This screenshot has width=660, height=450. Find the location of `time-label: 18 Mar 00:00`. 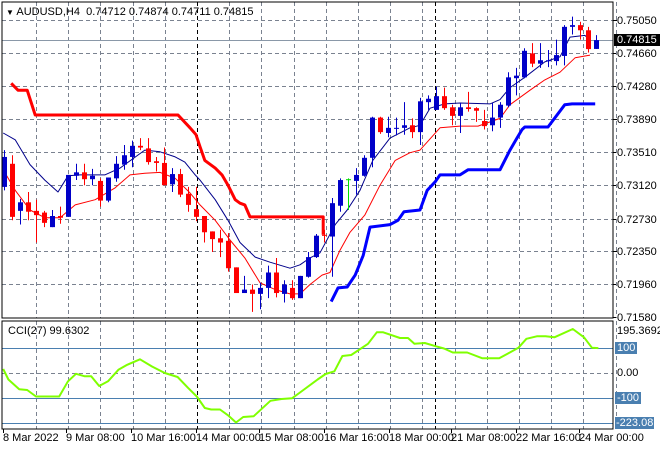

time-label: 18 Mar 00:00 is located at coordinates (421, 438).